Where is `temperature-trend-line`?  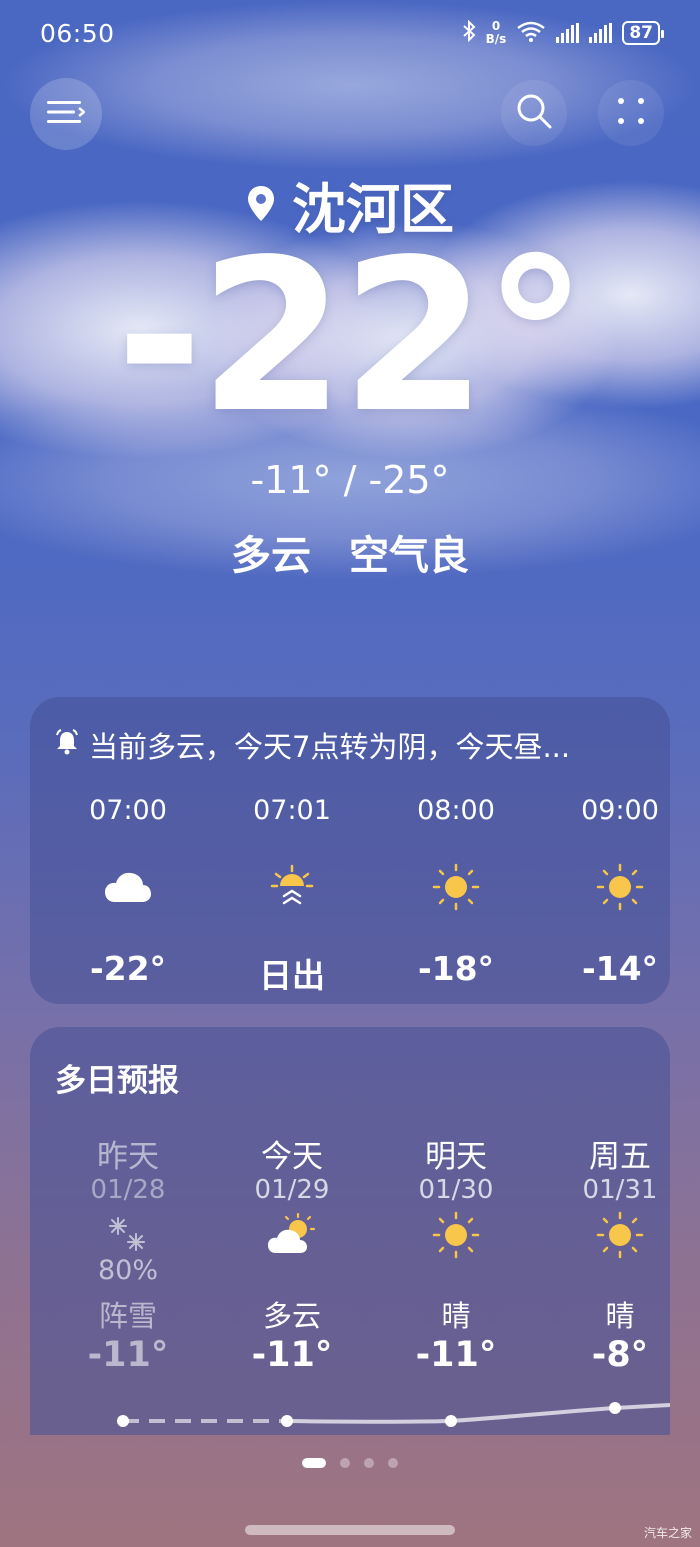 temperature-trend-line is located at coordinates (393, 1414).